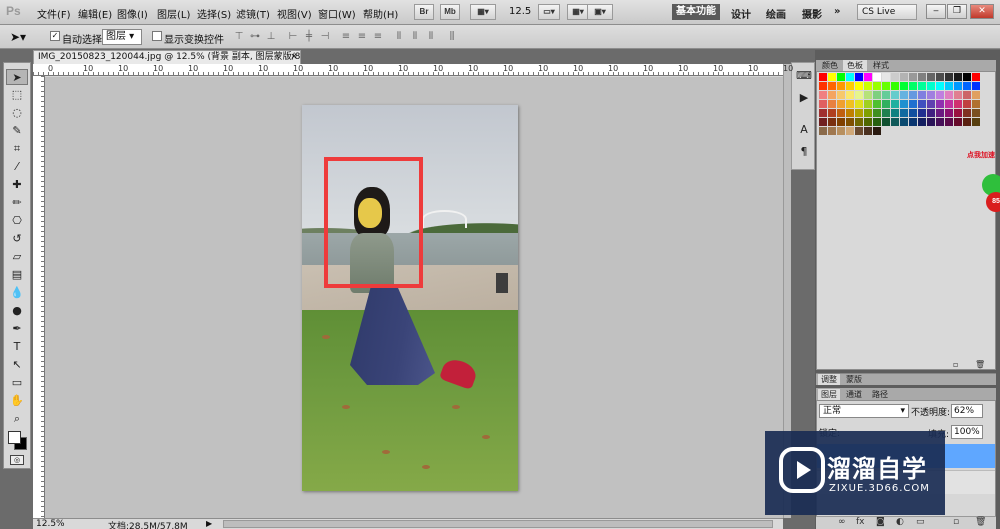 The height and width of the screenshot is (529, 1000). What do you see at coordinates (122, 37) in the screenshot?
I see `auto-select-dropdown: 图层 ▾` at bounding box center [122, 37].